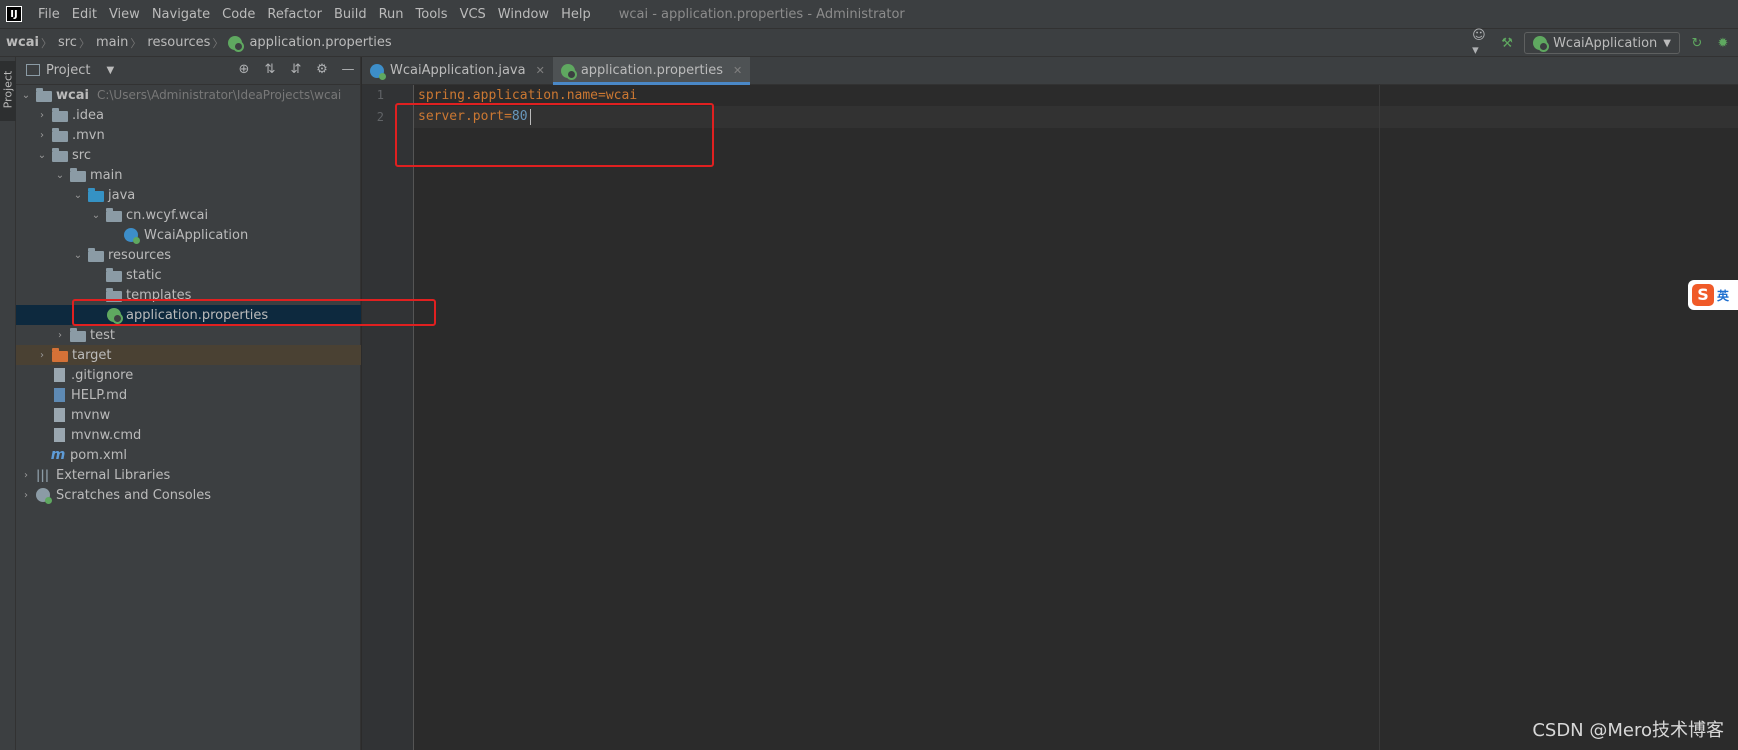 The width and height of the screenshot is (1738, 750). What do you see at coordinates (188, 415) in the screenshot?
I see `tree-item-mvnw: mvnw` at bounding box center [188, 415].